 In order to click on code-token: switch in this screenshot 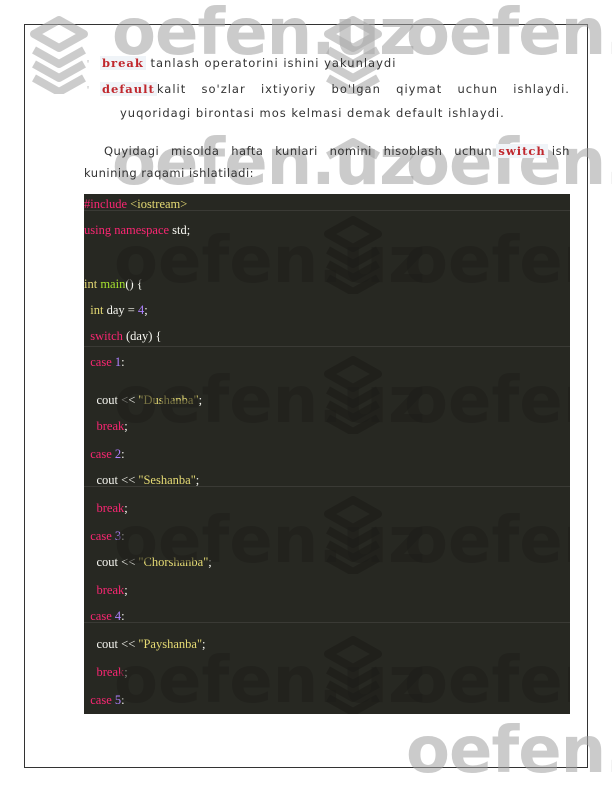, I will do `click(105, 336)`.